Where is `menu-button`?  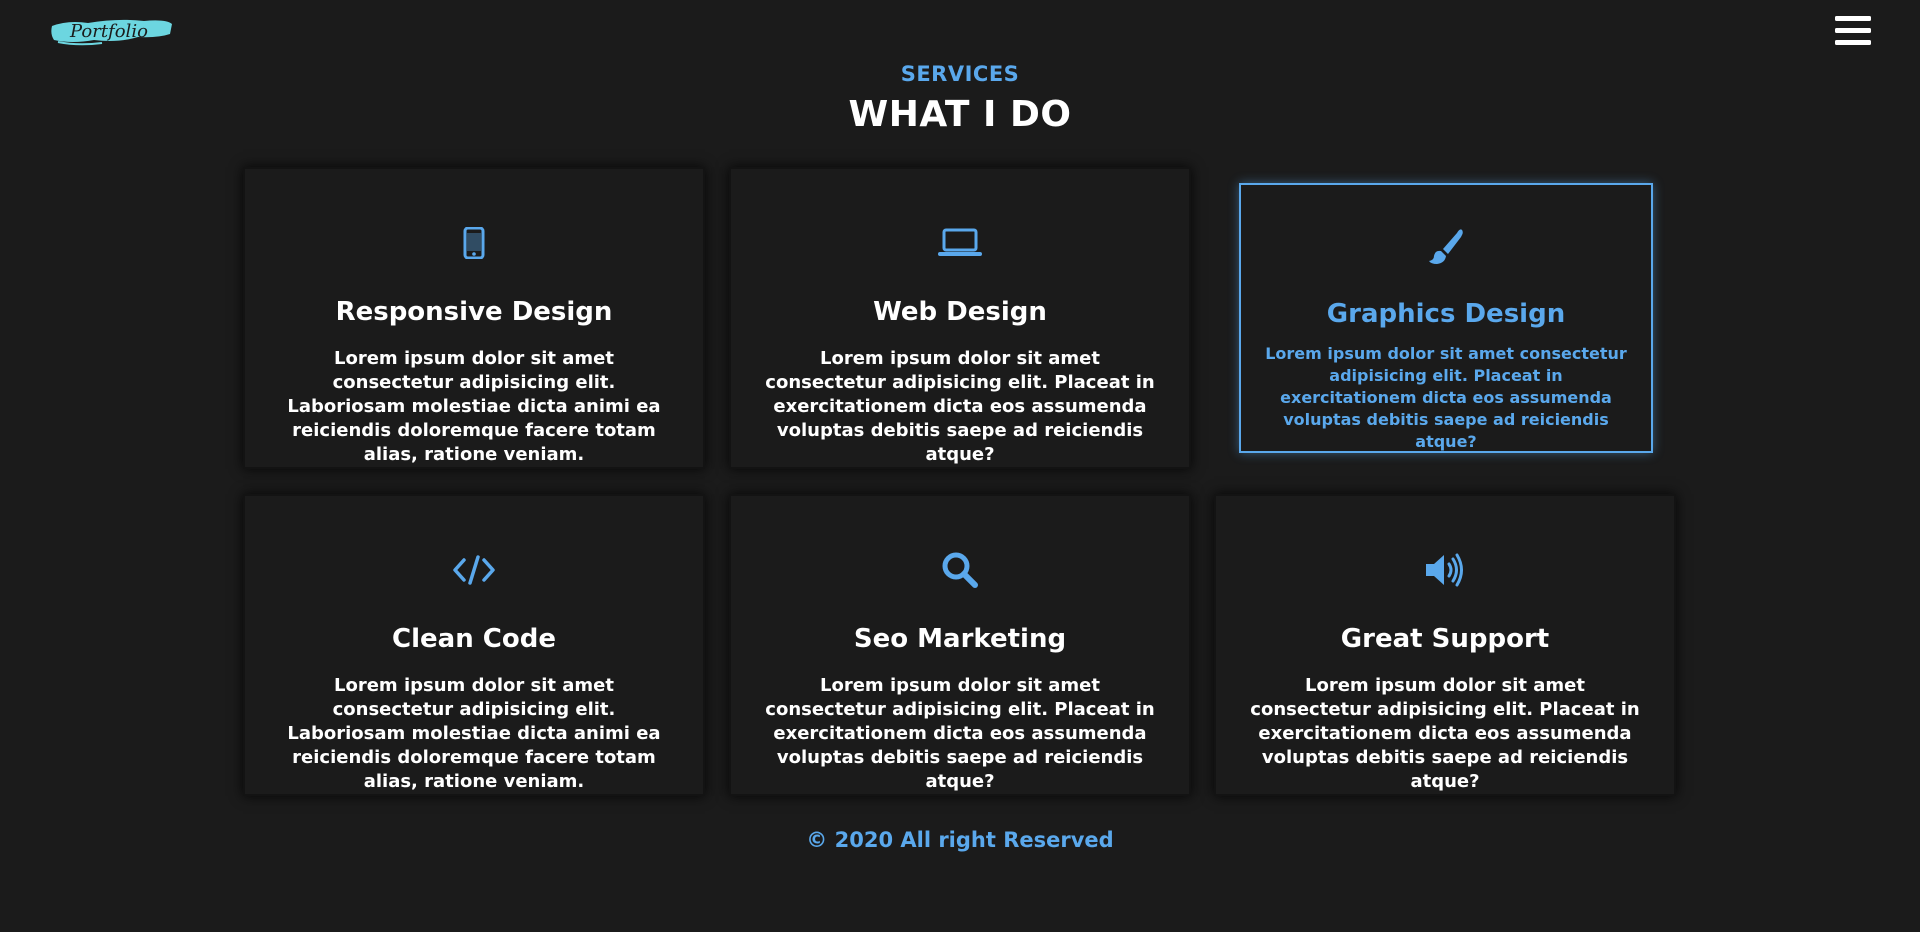 menu-button is located at coordinates (1853, 31).